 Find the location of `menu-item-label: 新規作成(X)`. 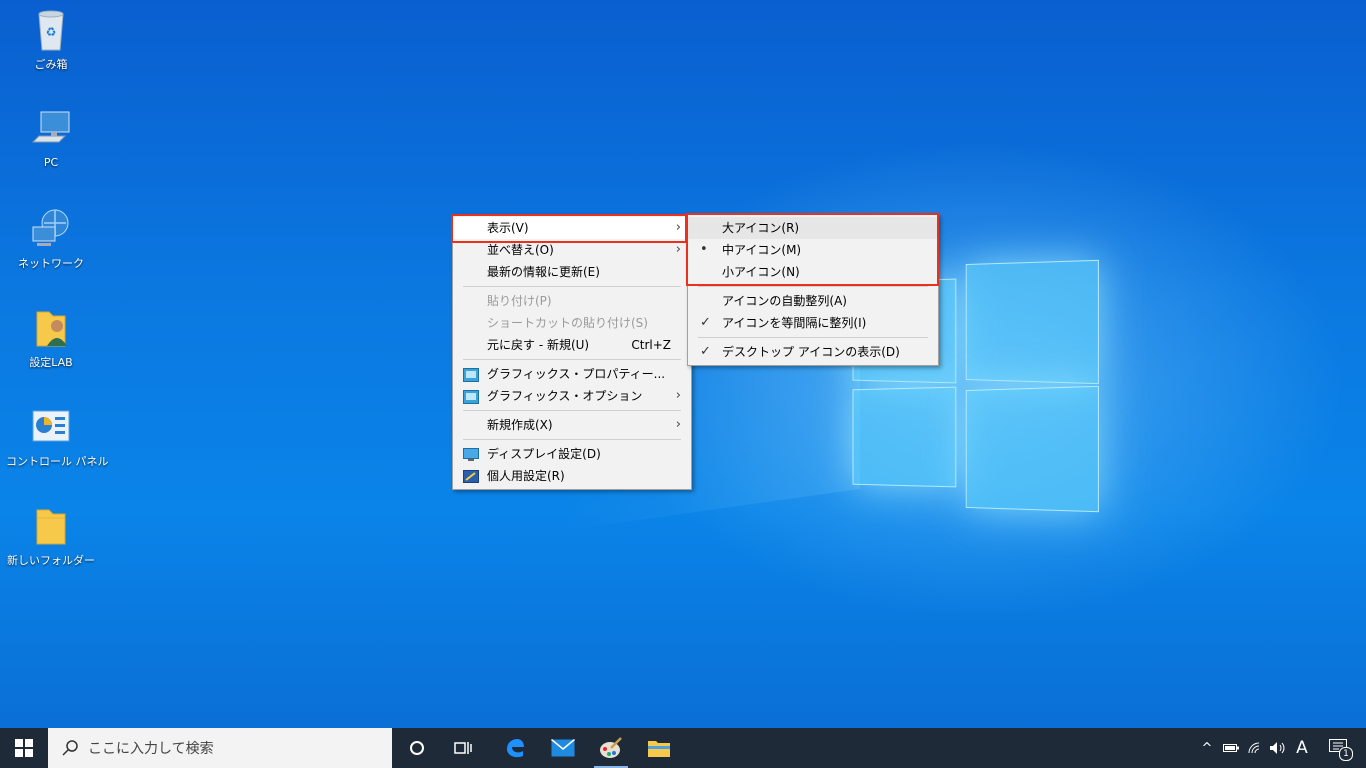

menu-item-label: 新規作成(X) is located at coordinates (520, 425).